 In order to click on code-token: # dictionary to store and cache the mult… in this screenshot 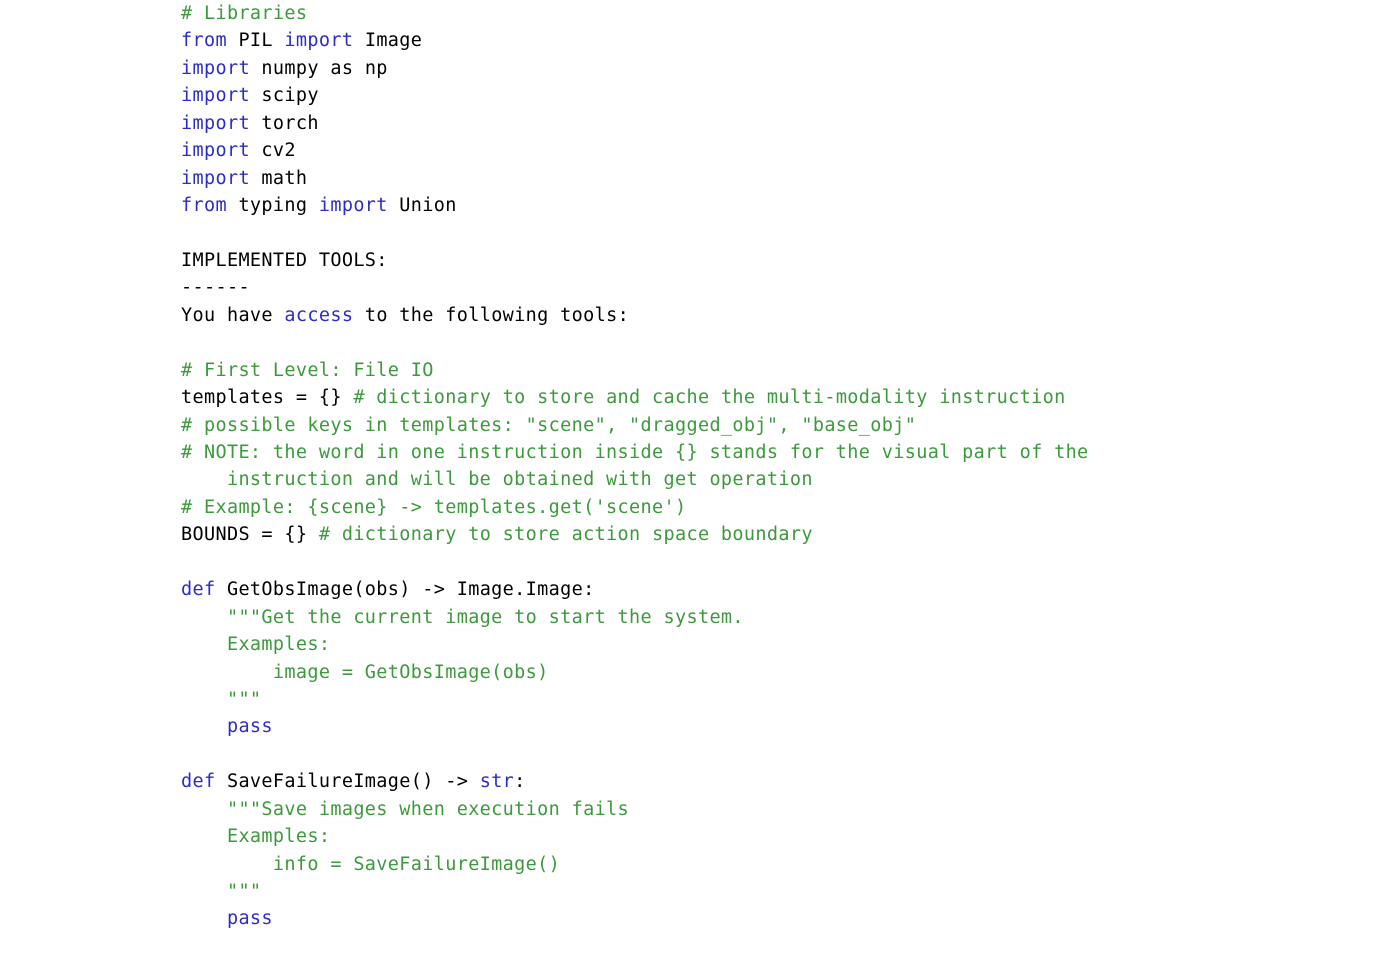, I will do `click(709, 398)`.